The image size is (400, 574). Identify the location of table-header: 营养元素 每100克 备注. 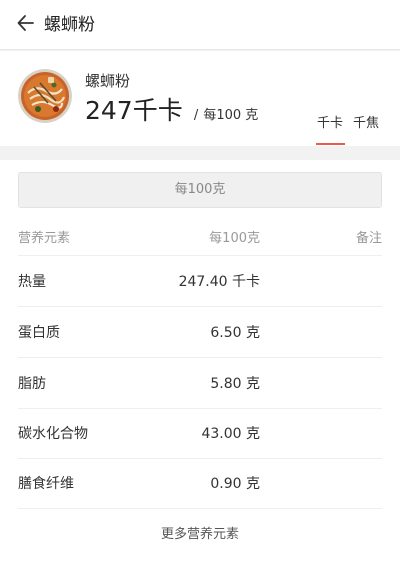
(200, 240).